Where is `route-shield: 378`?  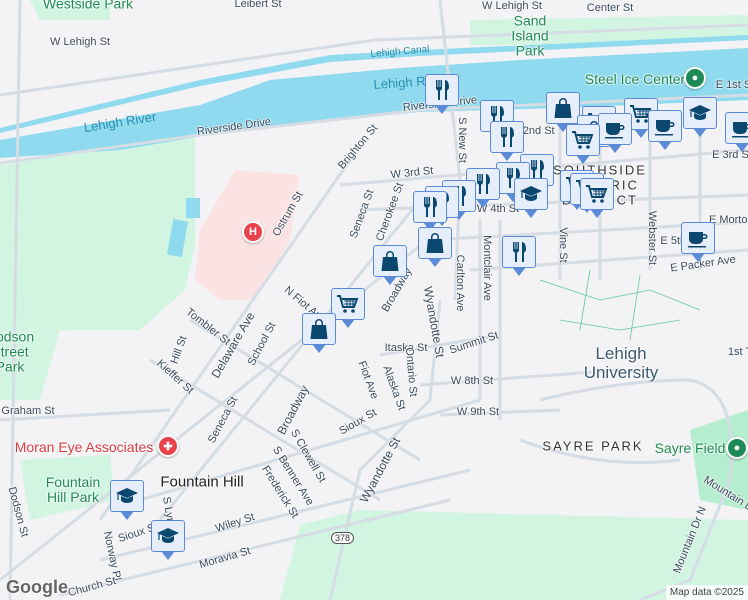 route-shield: 378 is located at coordinates (343, 538).